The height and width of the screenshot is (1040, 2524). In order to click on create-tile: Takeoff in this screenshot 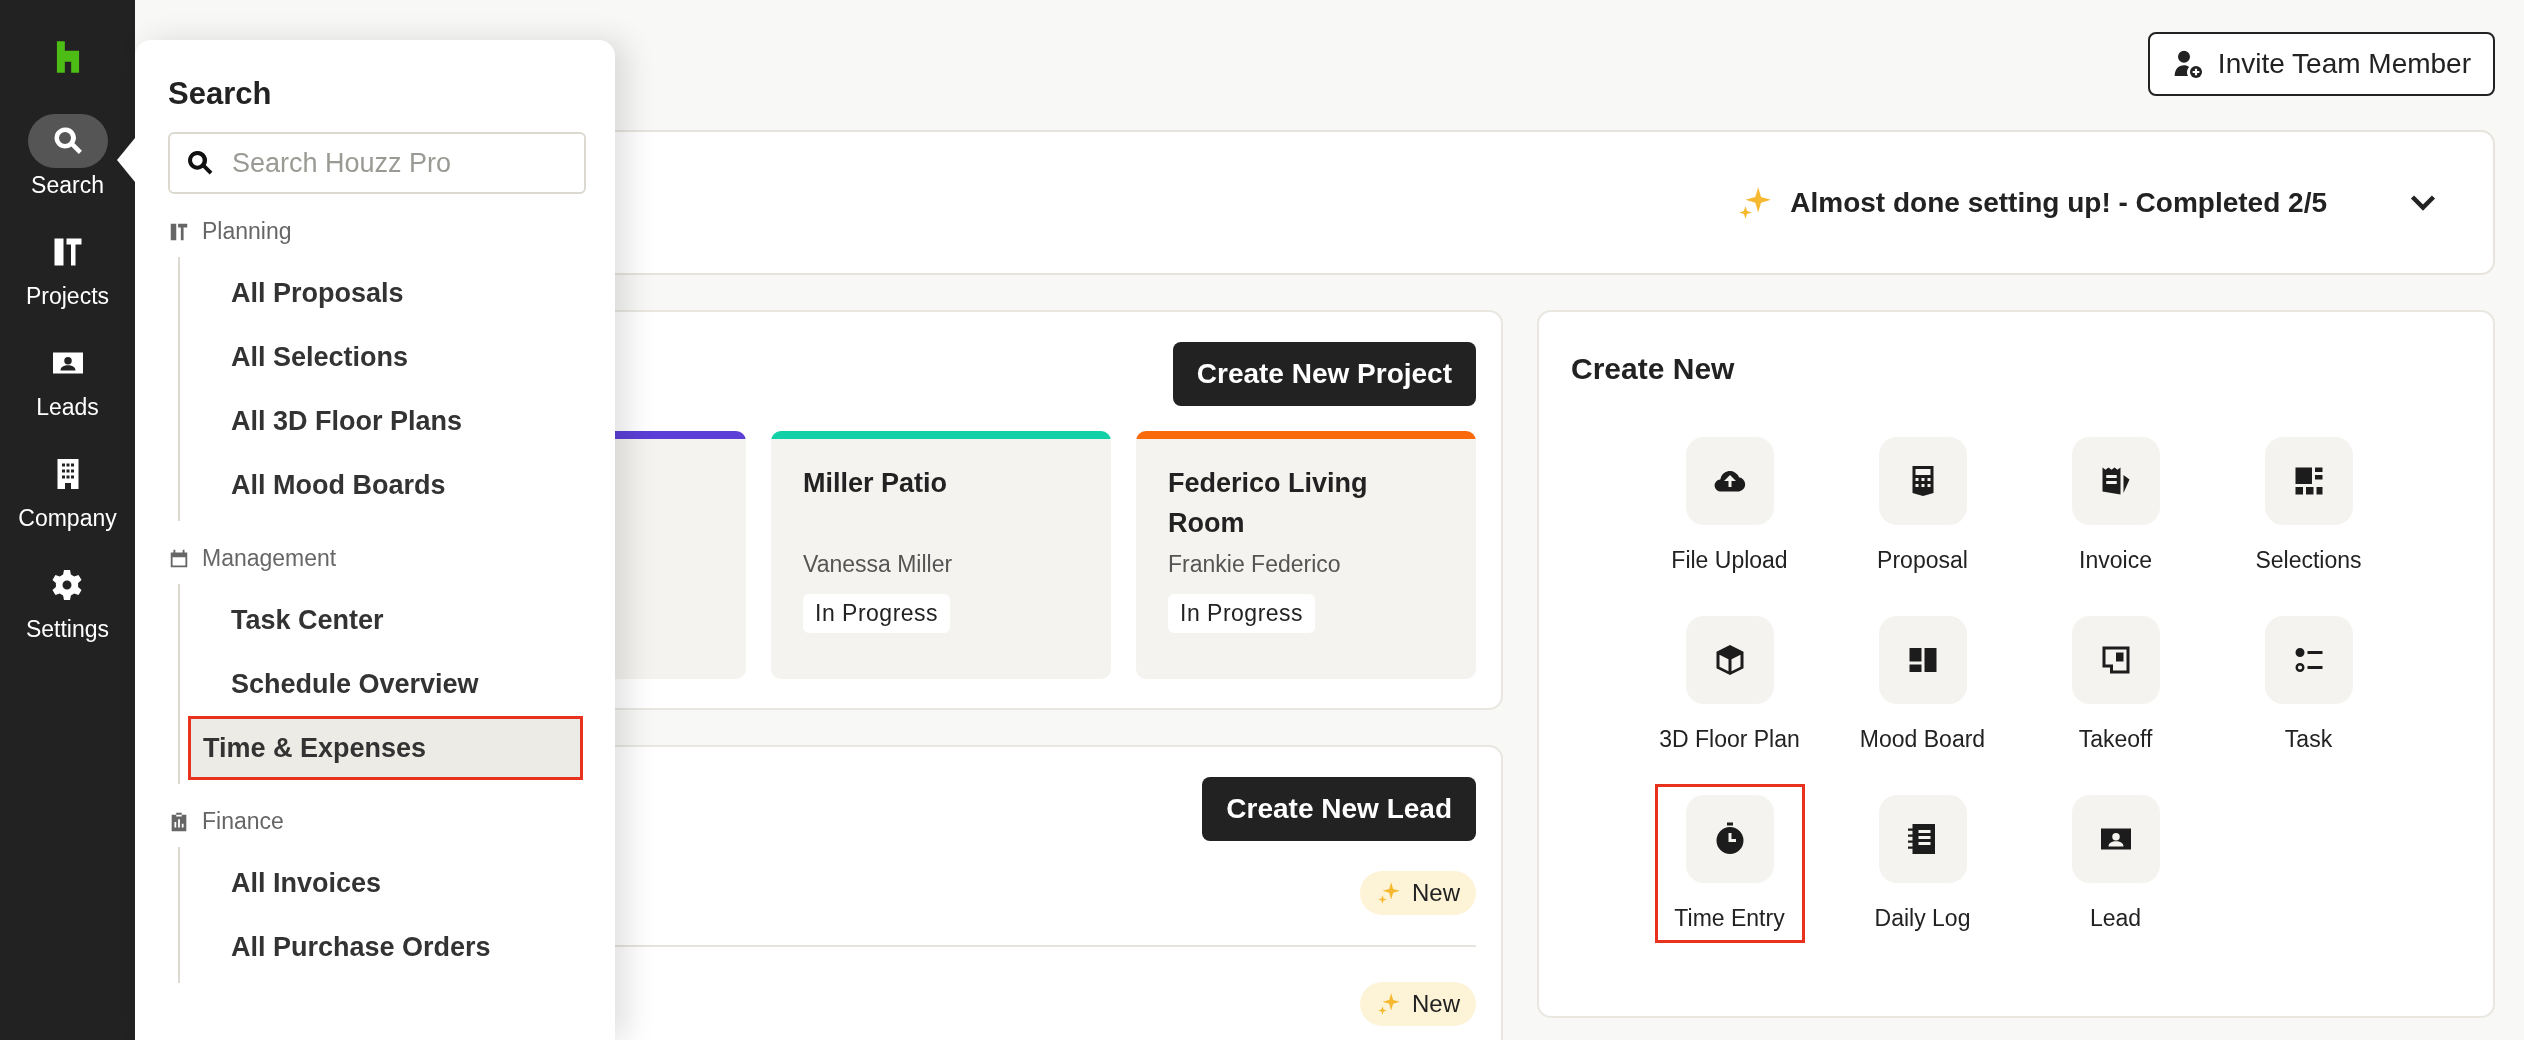, I will do `click(2115, 684)`.